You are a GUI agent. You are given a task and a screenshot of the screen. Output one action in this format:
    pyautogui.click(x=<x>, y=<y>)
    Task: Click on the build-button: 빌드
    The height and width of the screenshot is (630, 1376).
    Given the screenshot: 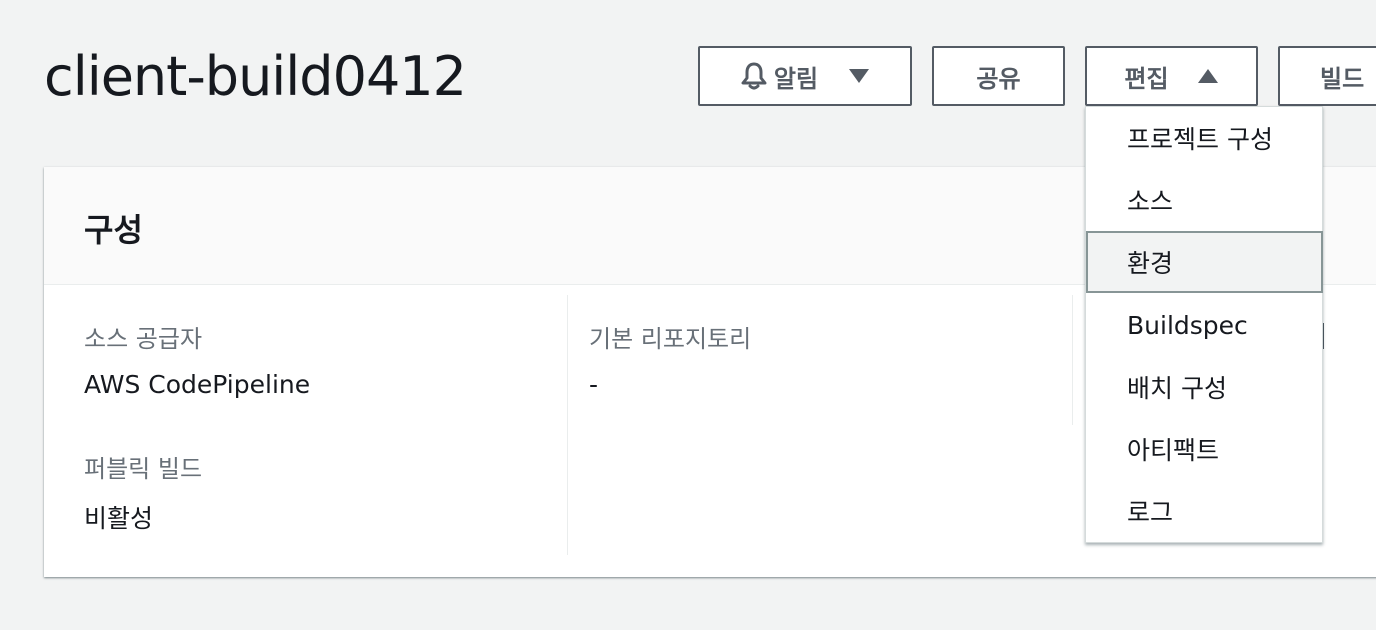 What is the action you would take?
    pyautogui.click(x=1327, y=76)
    